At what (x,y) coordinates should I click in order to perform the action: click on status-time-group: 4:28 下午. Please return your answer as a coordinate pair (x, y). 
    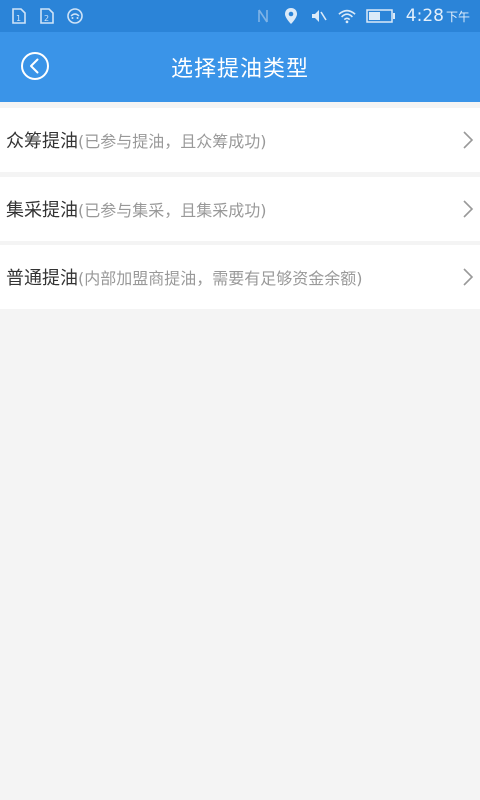
    Looking at the image, I should click on (438, 16).